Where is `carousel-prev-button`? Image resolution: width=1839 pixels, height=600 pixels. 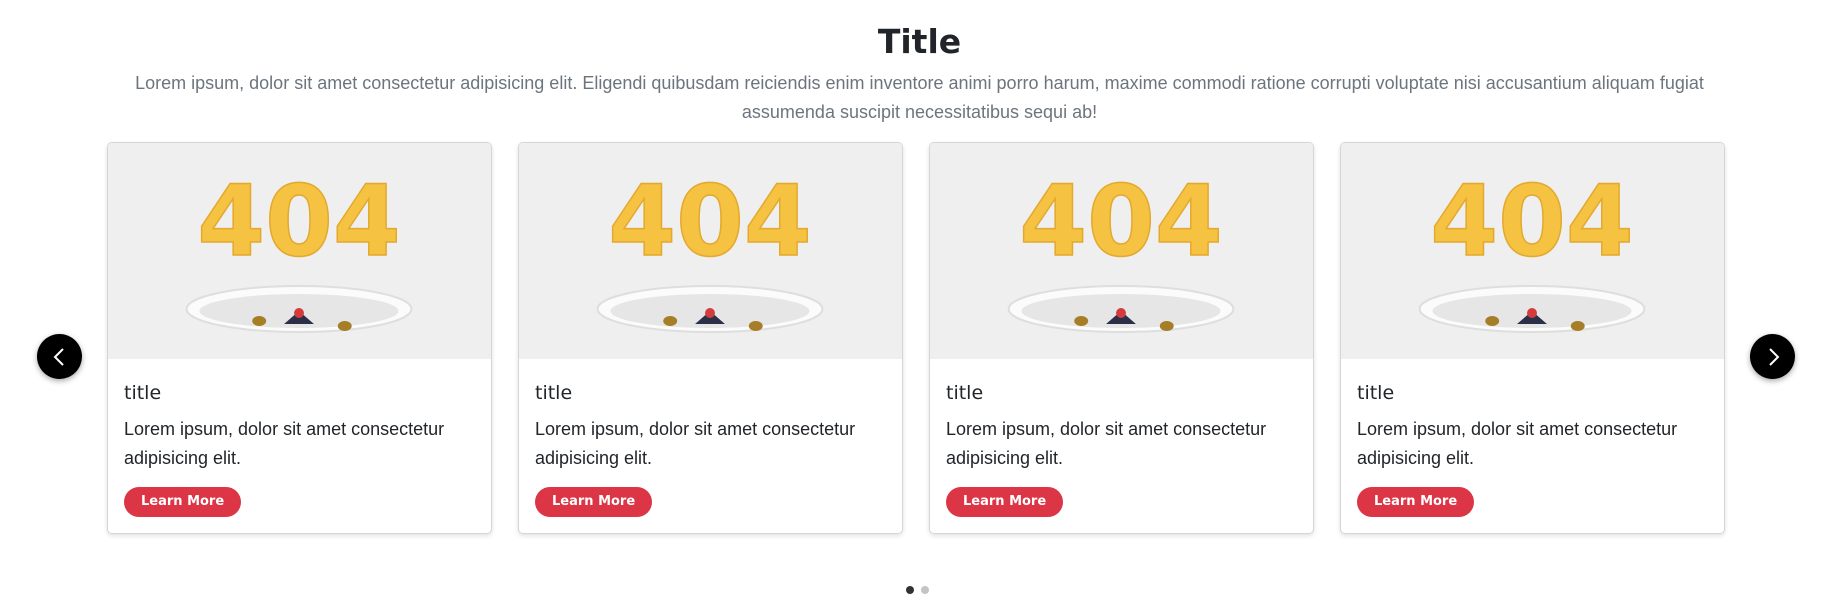 carousel-prev-button is located at coordinates (59, 356).